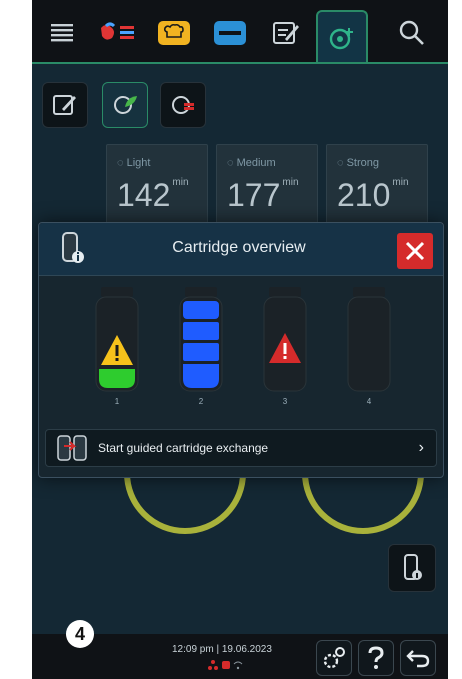  What do you see at coordinates (373, 195) in the screenshot?
I see `program-duration: 210 min` at bounding box center [373, 195].